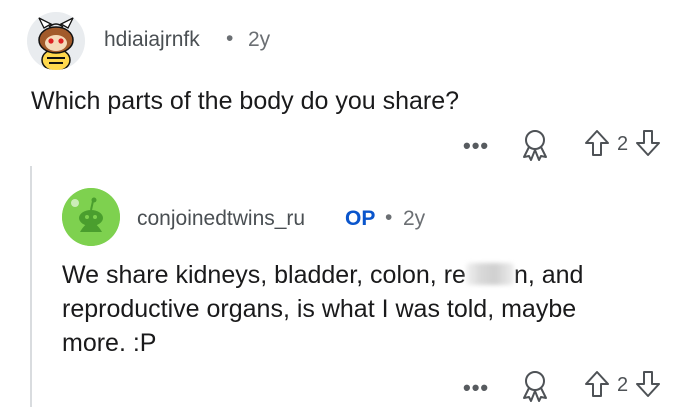 The width and height of the screenshot is (700, 408). Describe the element at coordinates (489, 274) in the screenshot. I see `censored-text-blur` at that location.